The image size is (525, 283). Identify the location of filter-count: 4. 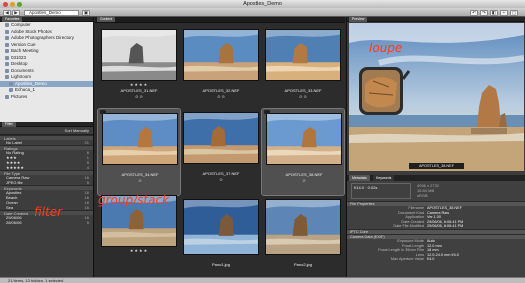
(87, 167).